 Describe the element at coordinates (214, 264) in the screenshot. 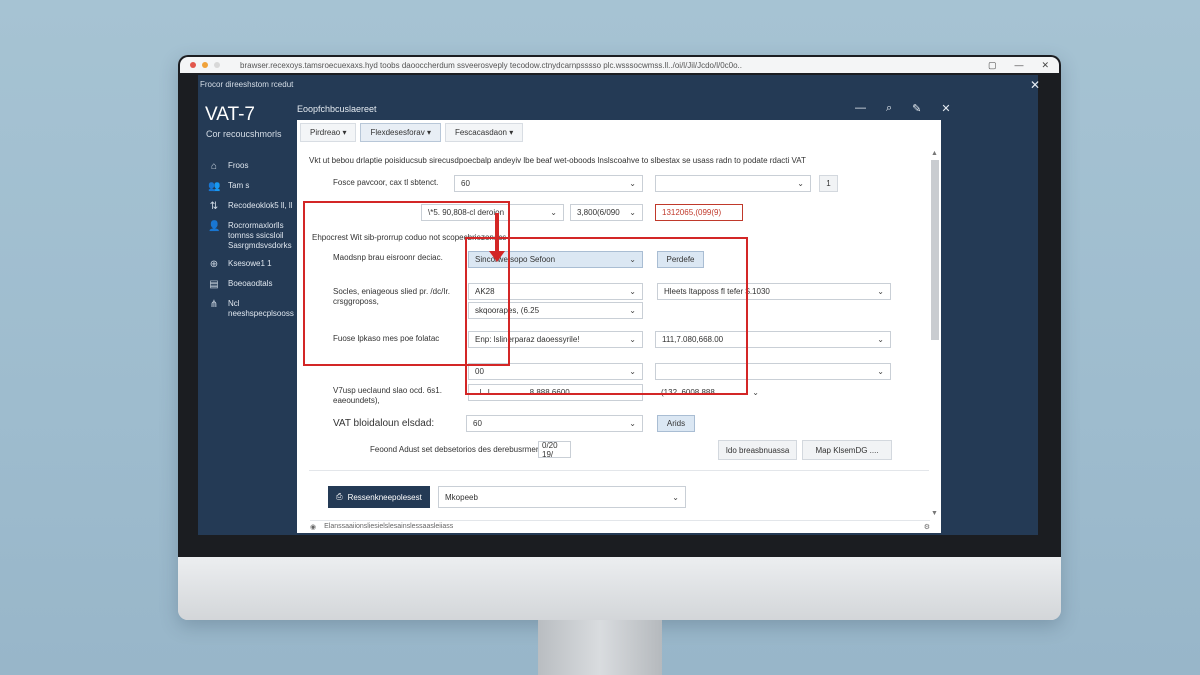

I see `globe-icon: ⊕` at that location.